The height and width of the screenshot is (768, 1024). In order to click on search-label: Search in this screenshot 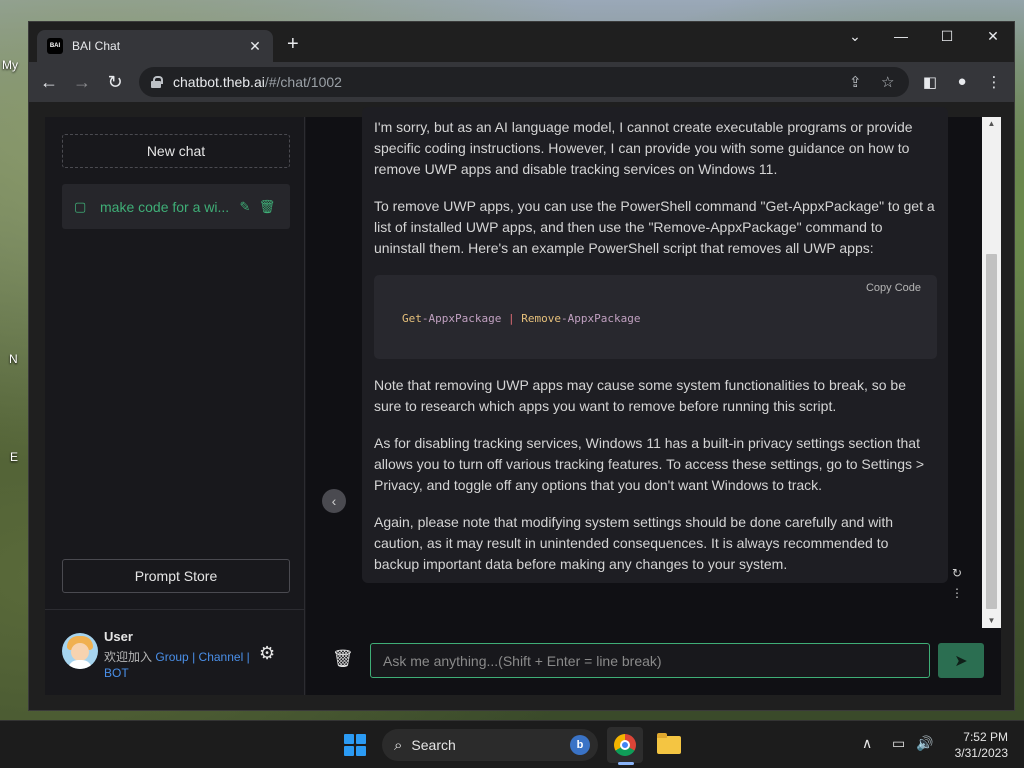, I will do `click(433, 745)`.